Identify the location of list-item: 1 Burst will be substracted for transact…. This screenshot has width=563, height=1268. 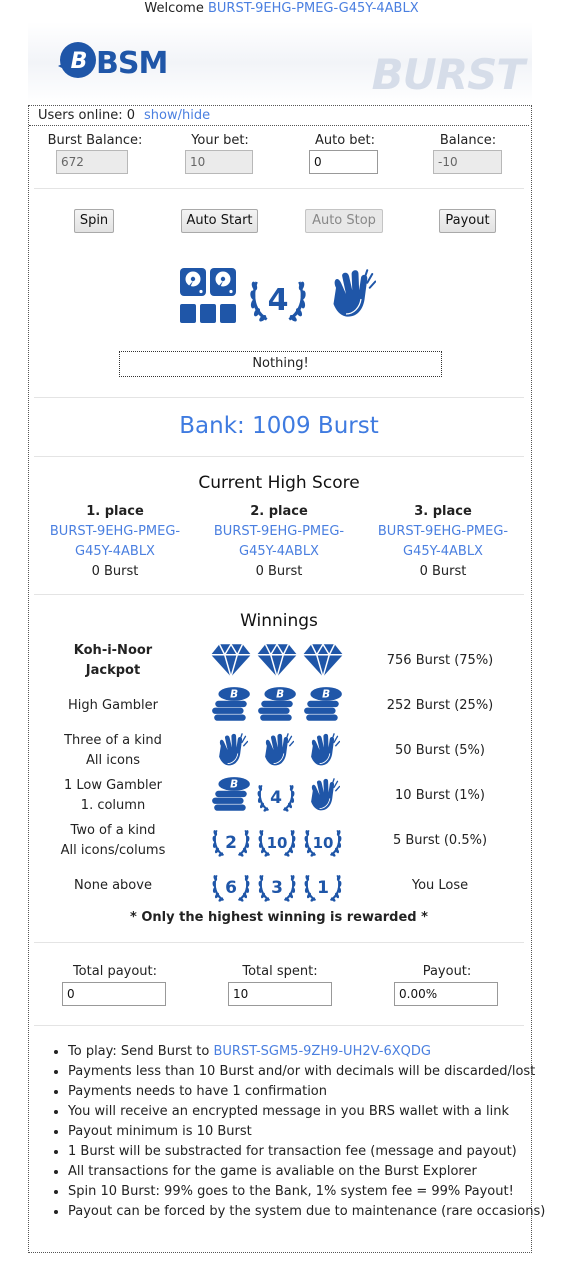
(315, 1152).